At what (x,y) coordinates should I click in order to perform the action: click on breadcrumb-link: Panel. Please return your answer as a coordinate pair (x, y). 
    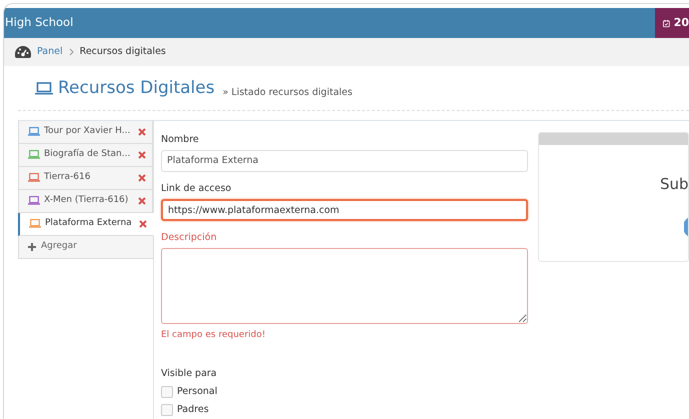
    Looking at the image, I should click on (50, 52).